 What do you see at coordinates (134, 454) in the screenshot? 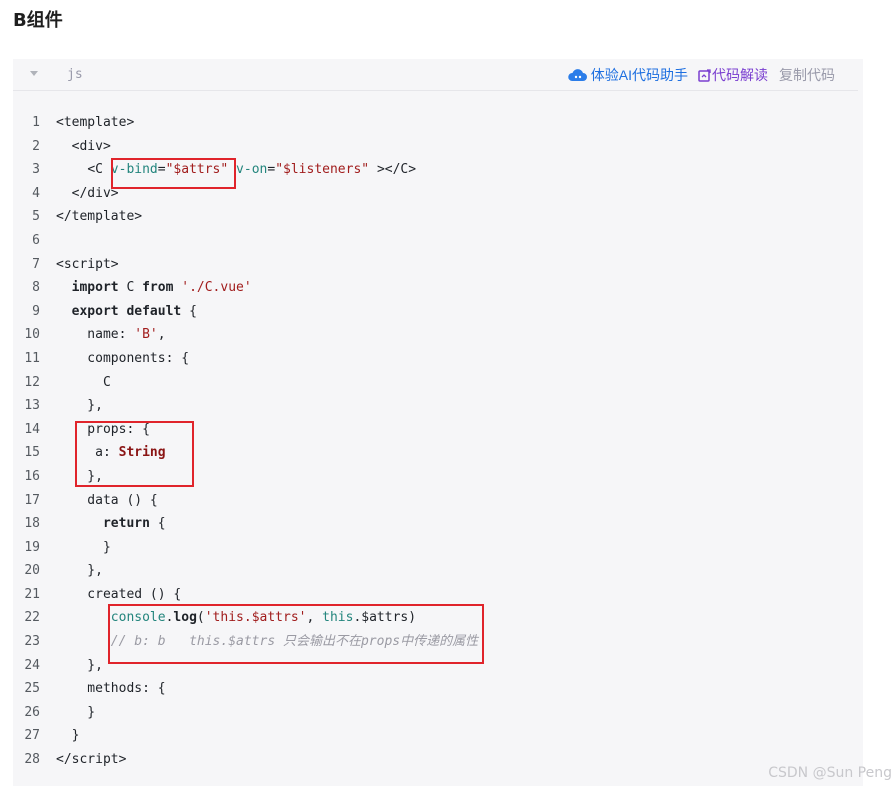
I see `highlight-box-props` at bounding box center [134, 454].